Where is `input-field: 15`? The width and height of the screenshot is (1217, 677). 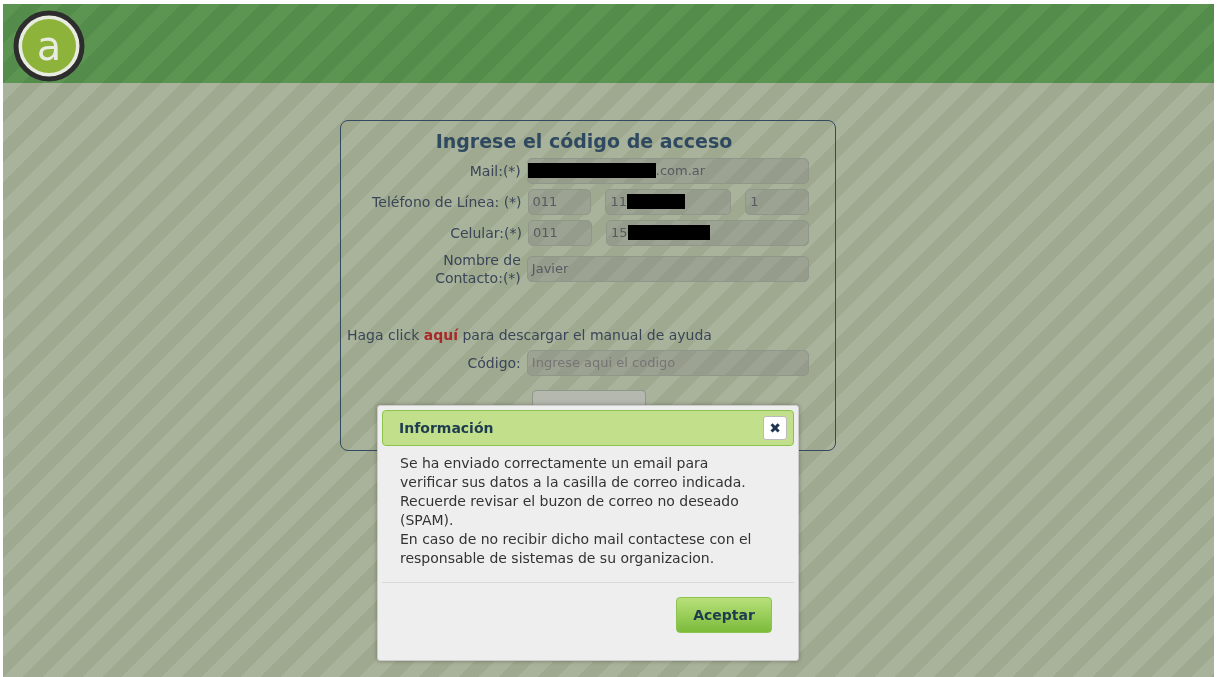
input-field: 15 is located at coordinates (707, 232).